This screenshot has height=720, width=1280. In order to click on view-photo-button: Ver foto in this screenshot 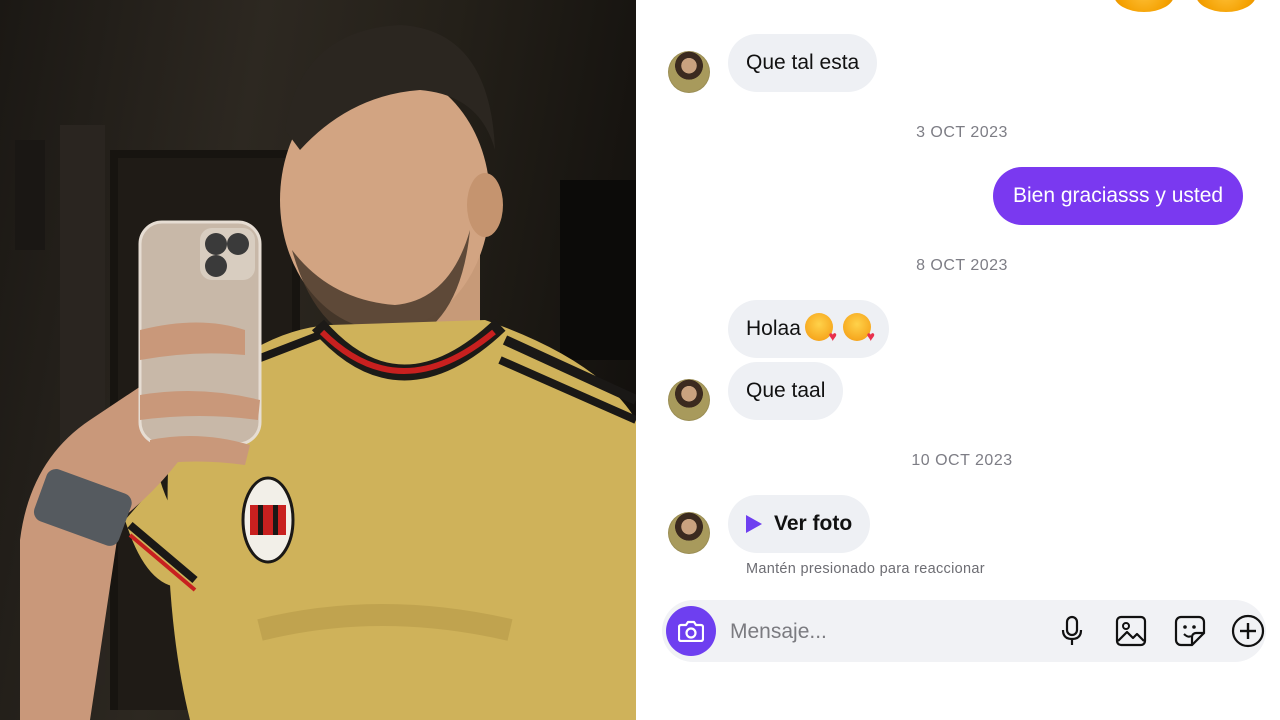, I will do `click(799, 524)`.